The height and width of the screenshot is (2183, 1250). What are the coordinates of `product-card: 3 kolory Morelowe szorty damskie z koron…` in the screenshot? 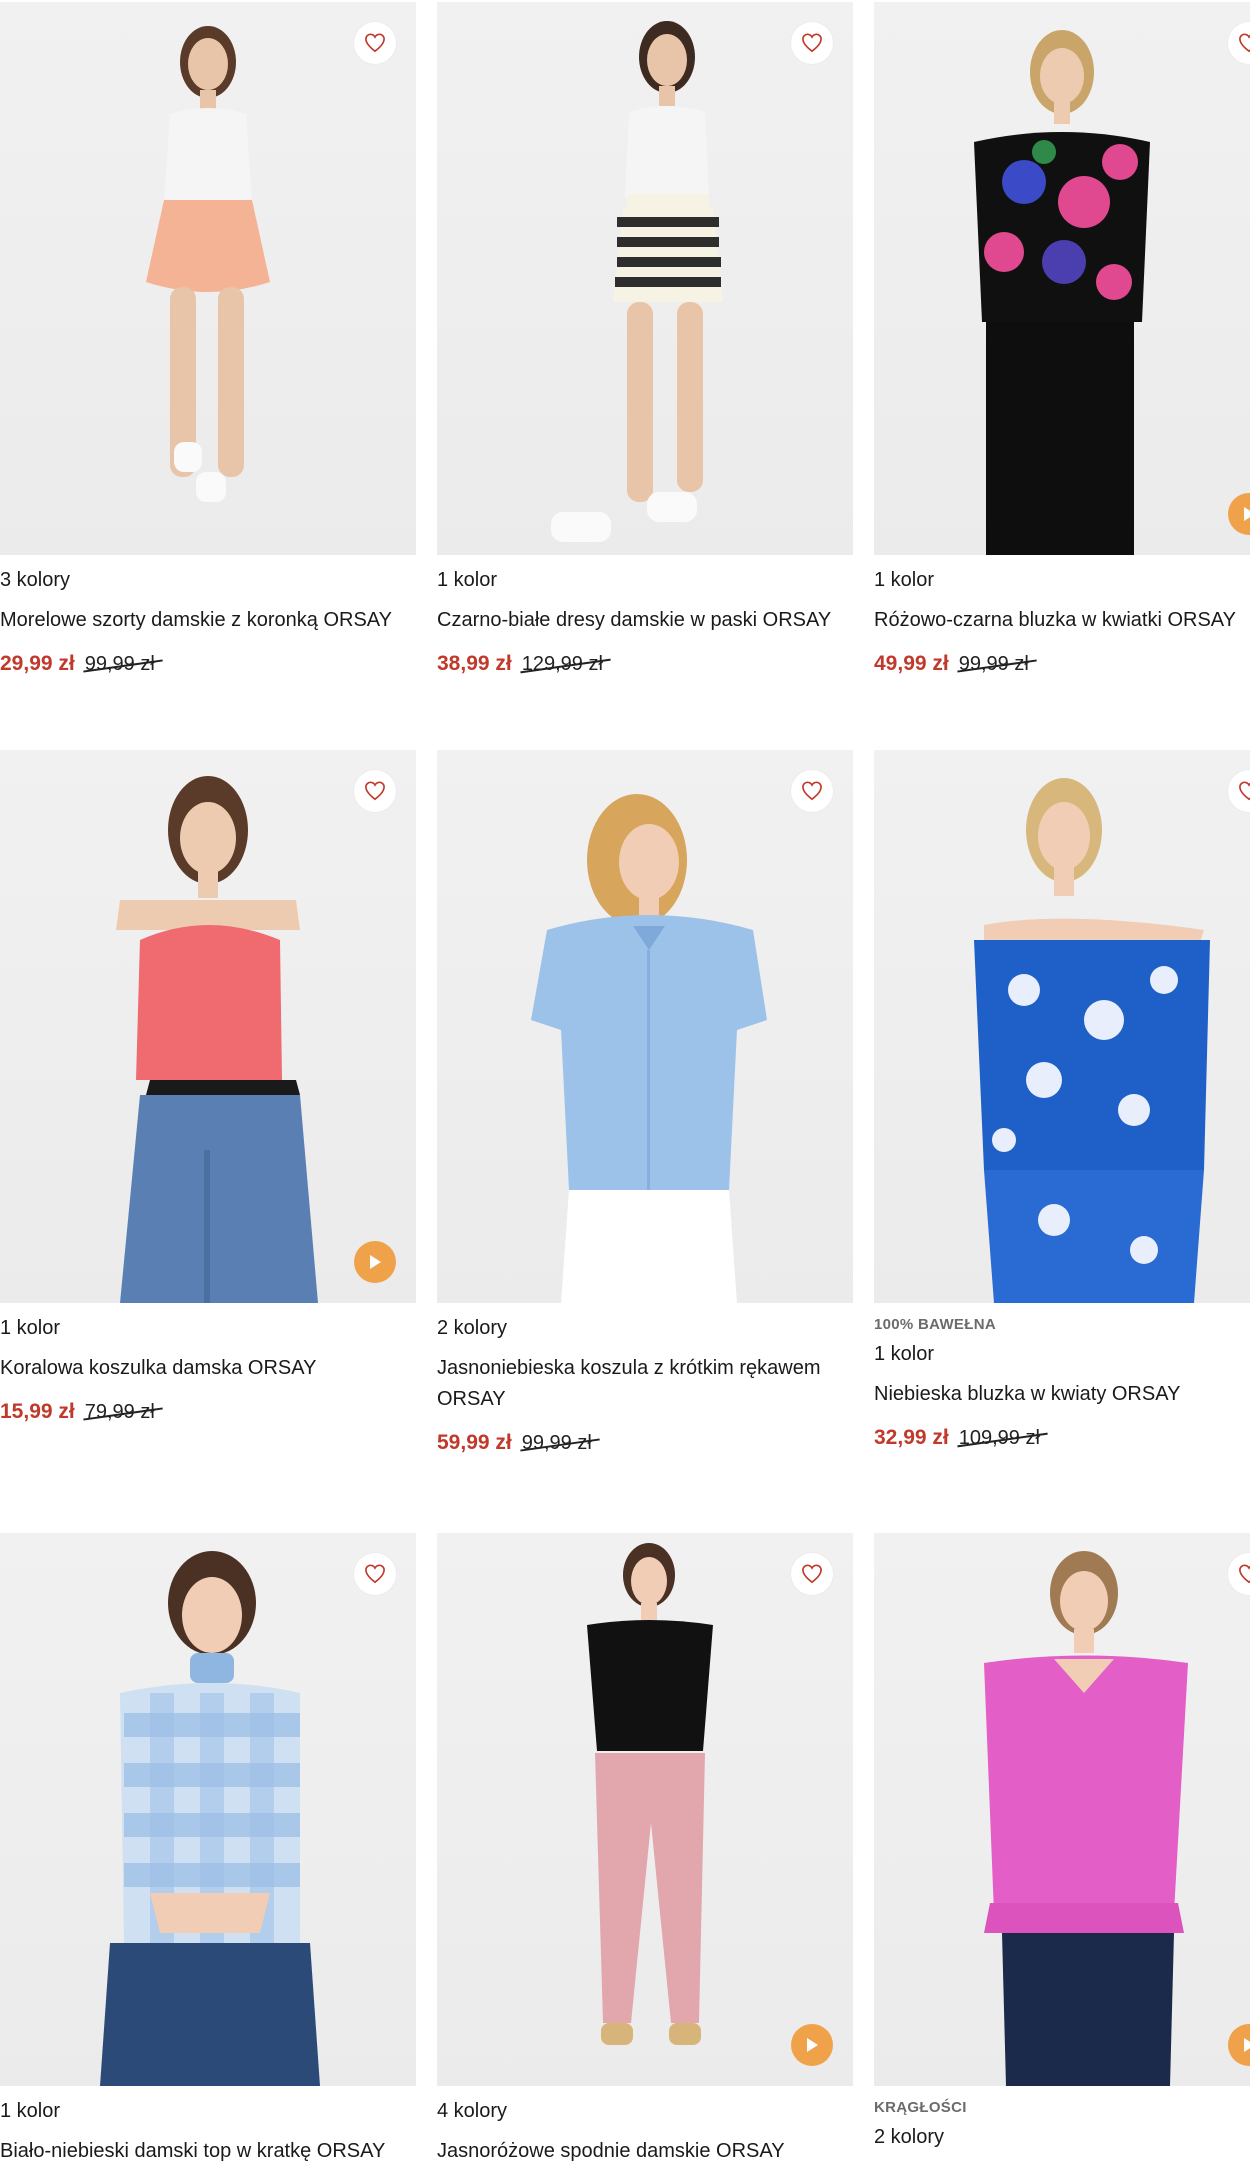 It's located at (208, 342).